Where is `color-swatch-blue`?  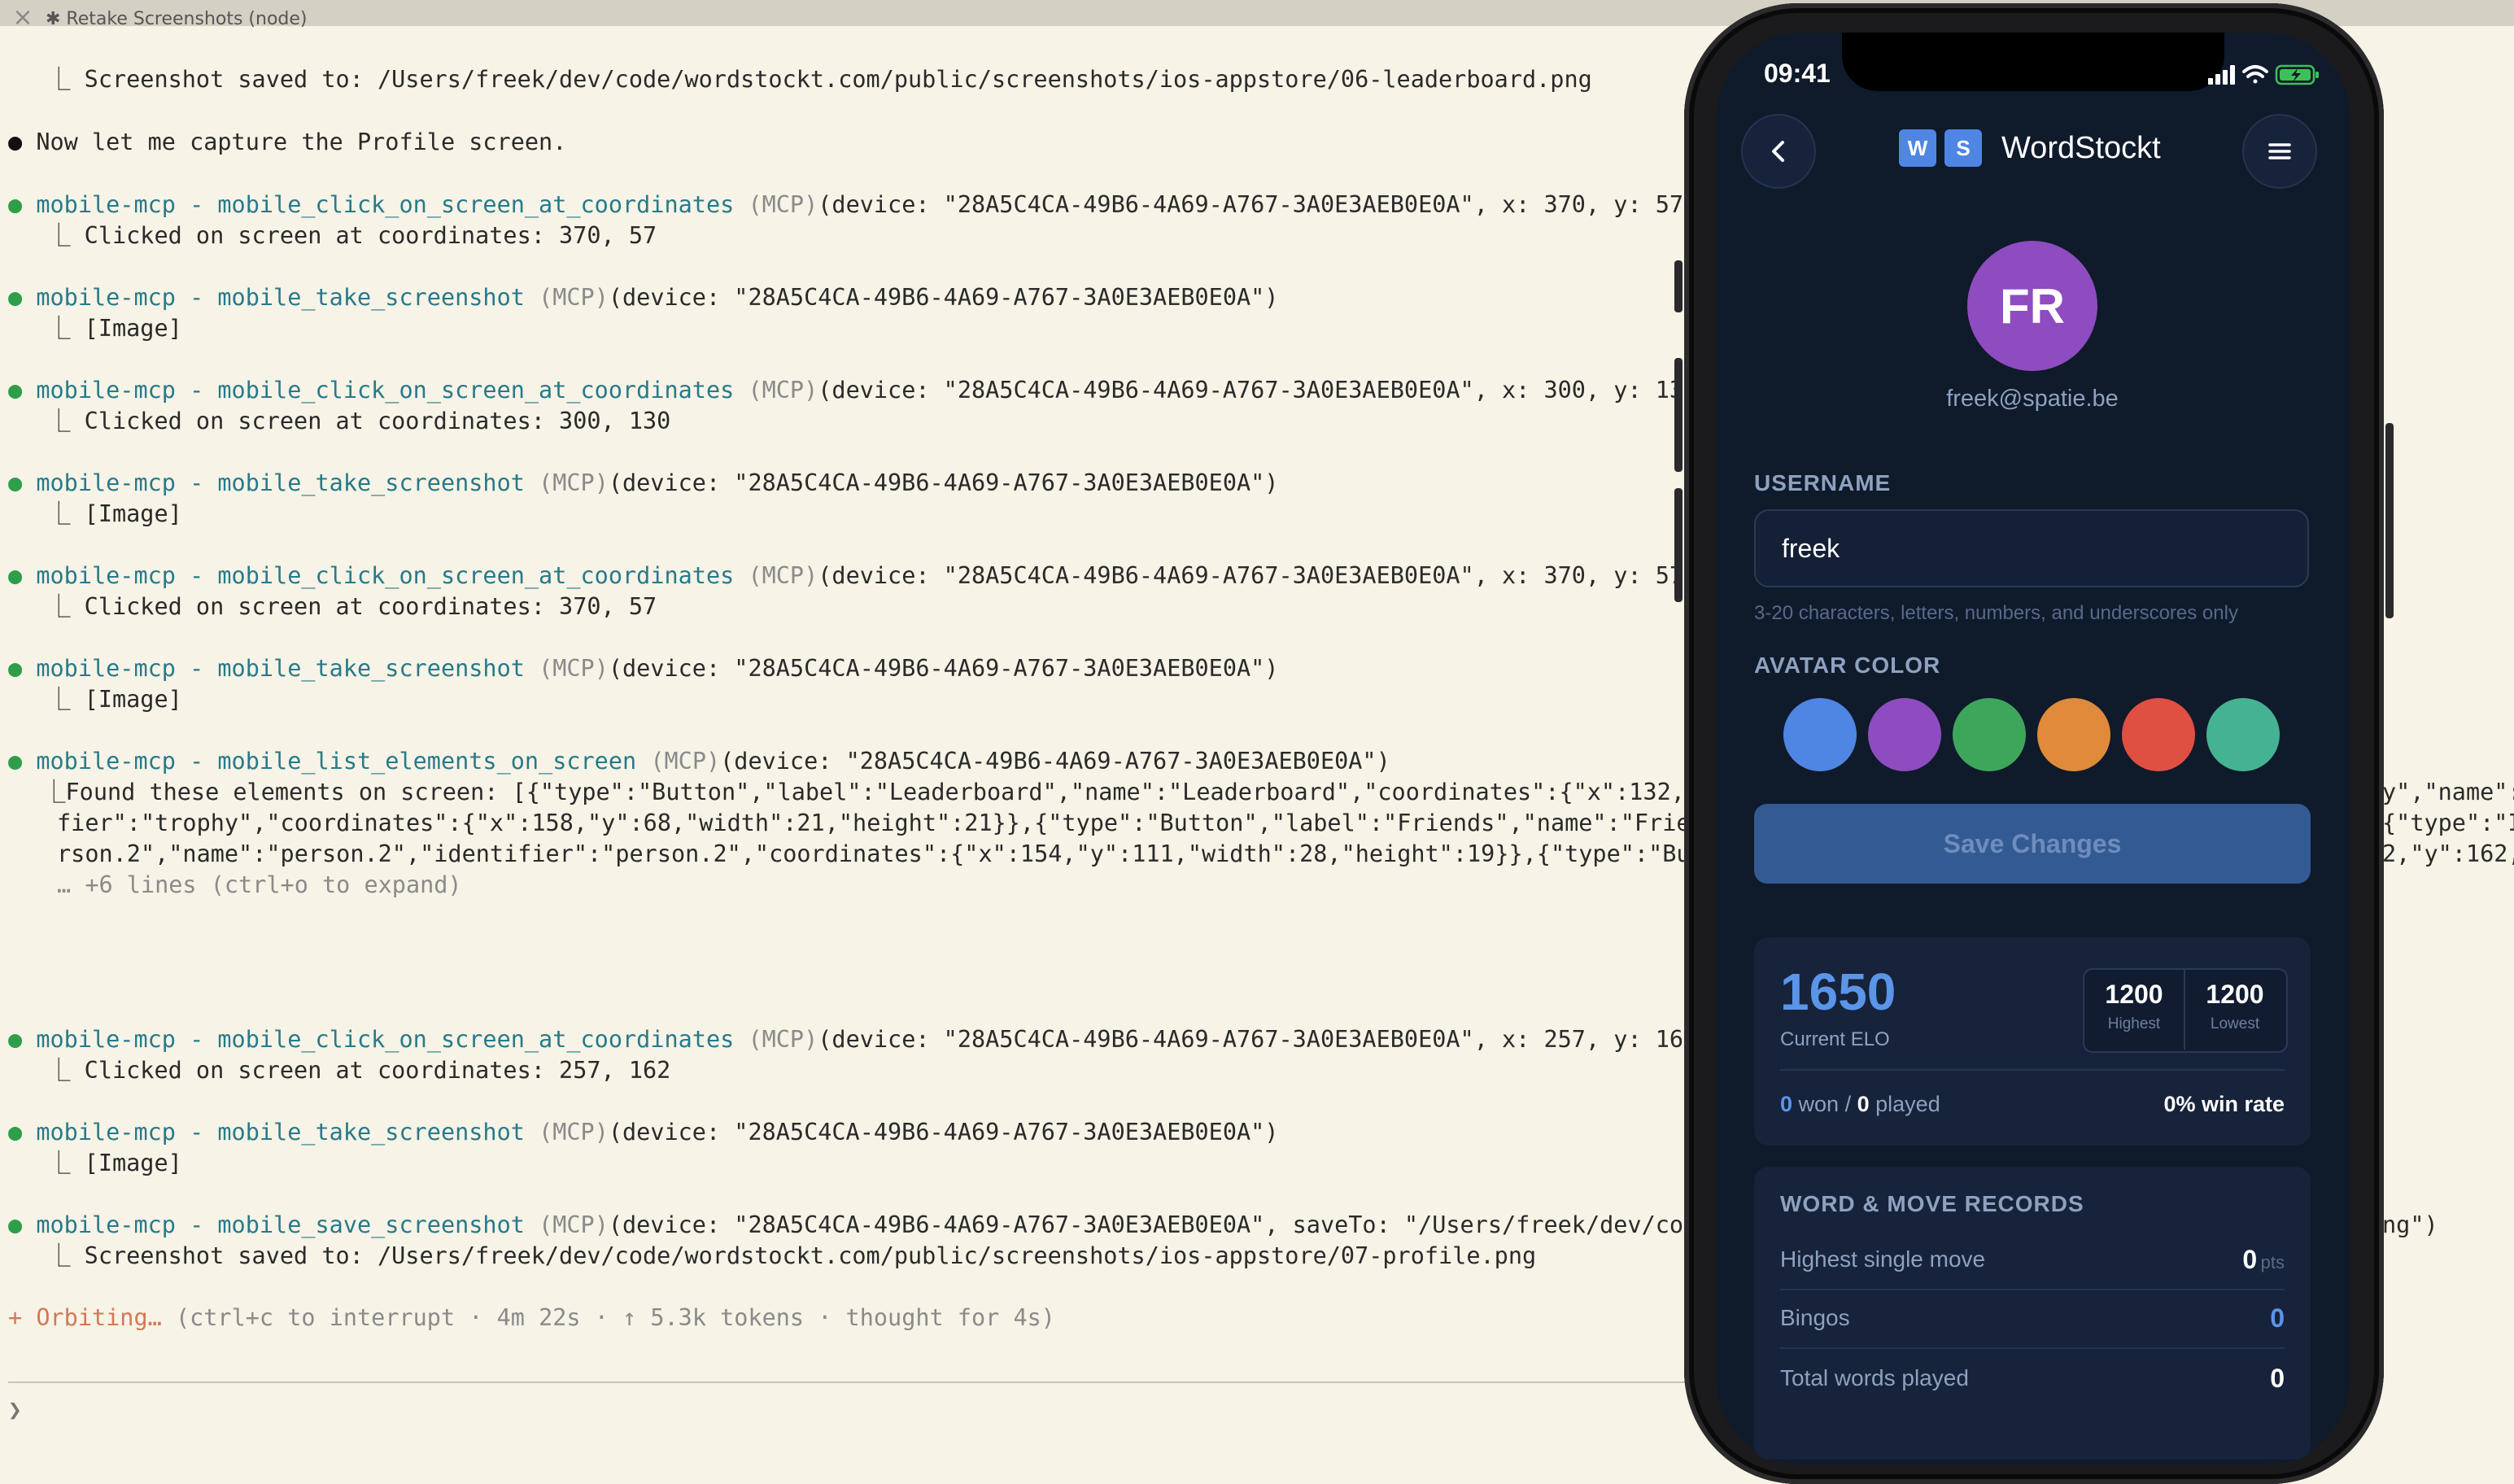 color-swatch-blue is located at coordinates (1820, 735).